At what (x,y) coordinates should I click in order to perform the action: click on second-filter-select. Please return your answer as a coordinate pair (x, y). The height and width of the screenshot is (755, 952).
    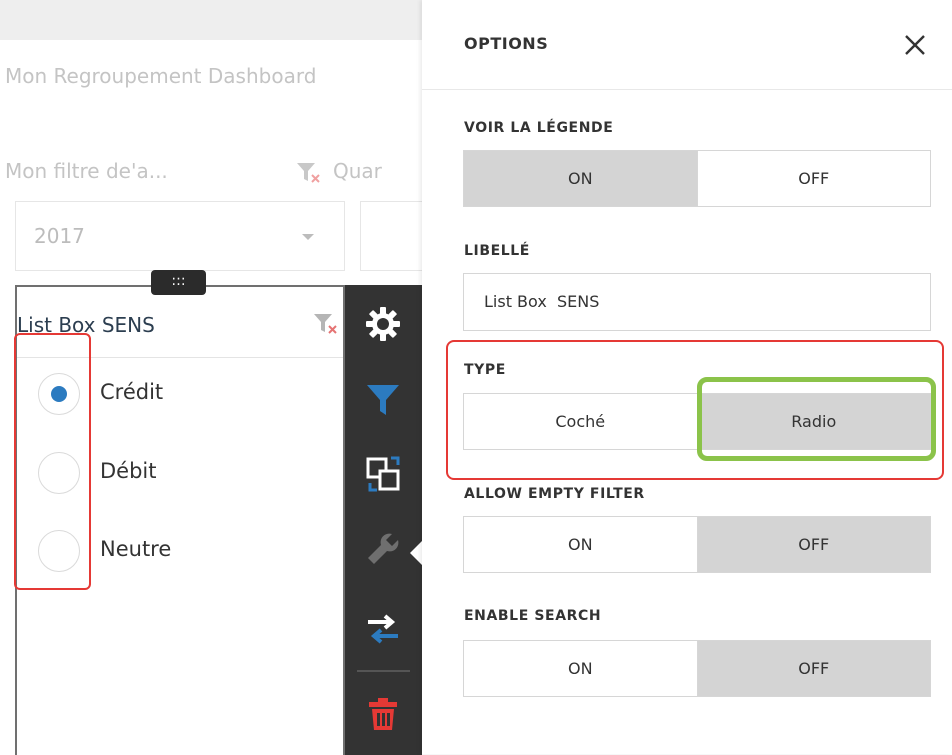
    Looking at the image, I should click on (391, 236).